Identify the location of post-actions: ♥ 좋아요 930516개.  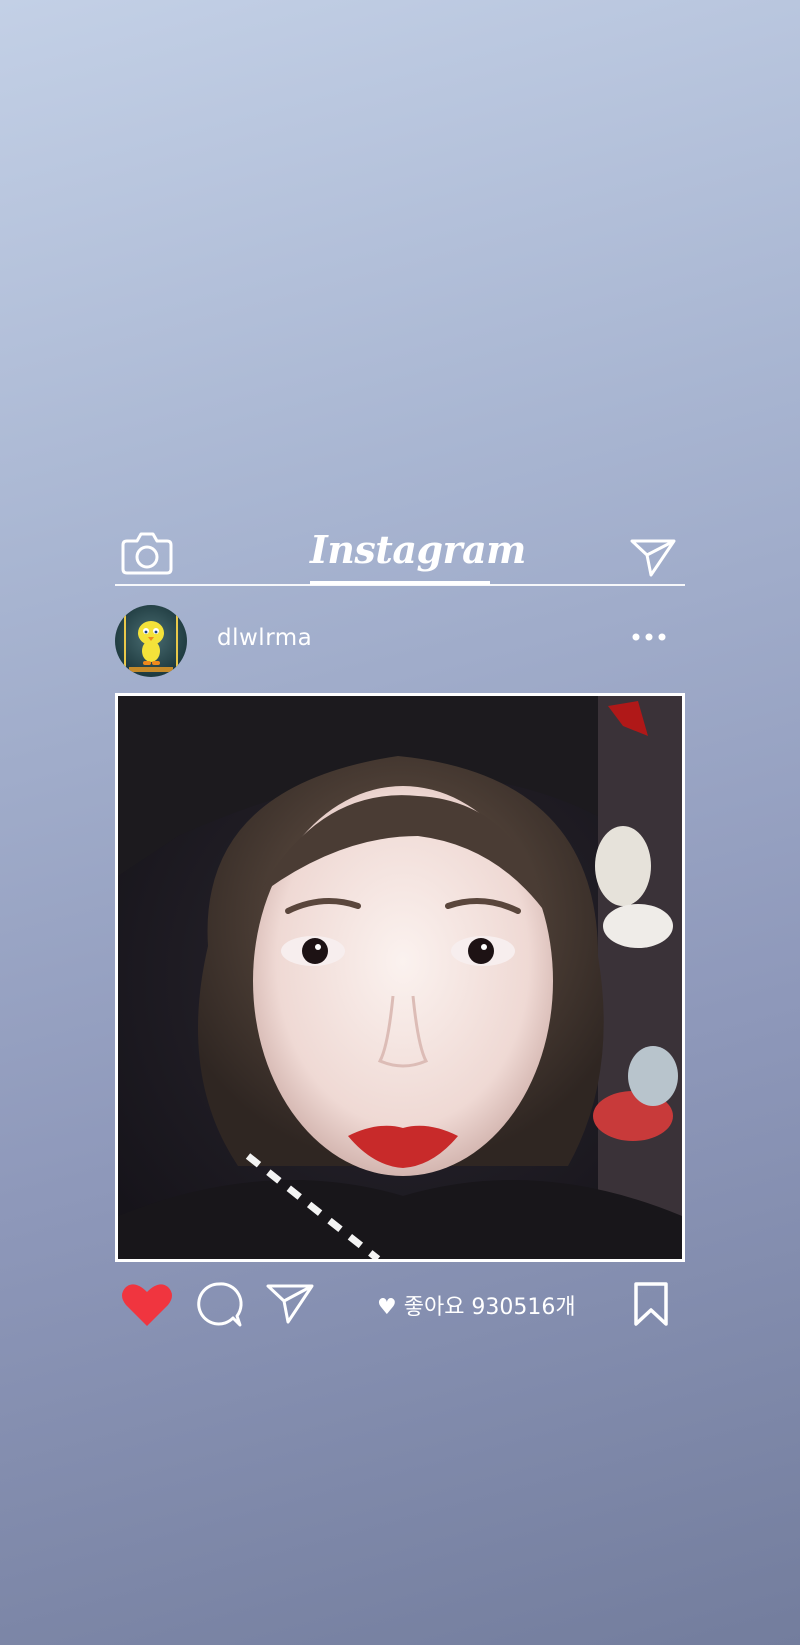
(400, 1303).